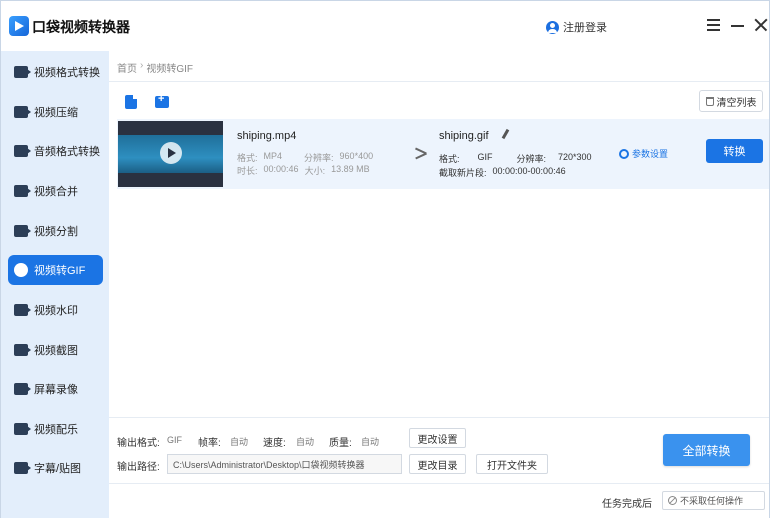  I want to click on clear-list-button: 清空列表, so click(731, 101).